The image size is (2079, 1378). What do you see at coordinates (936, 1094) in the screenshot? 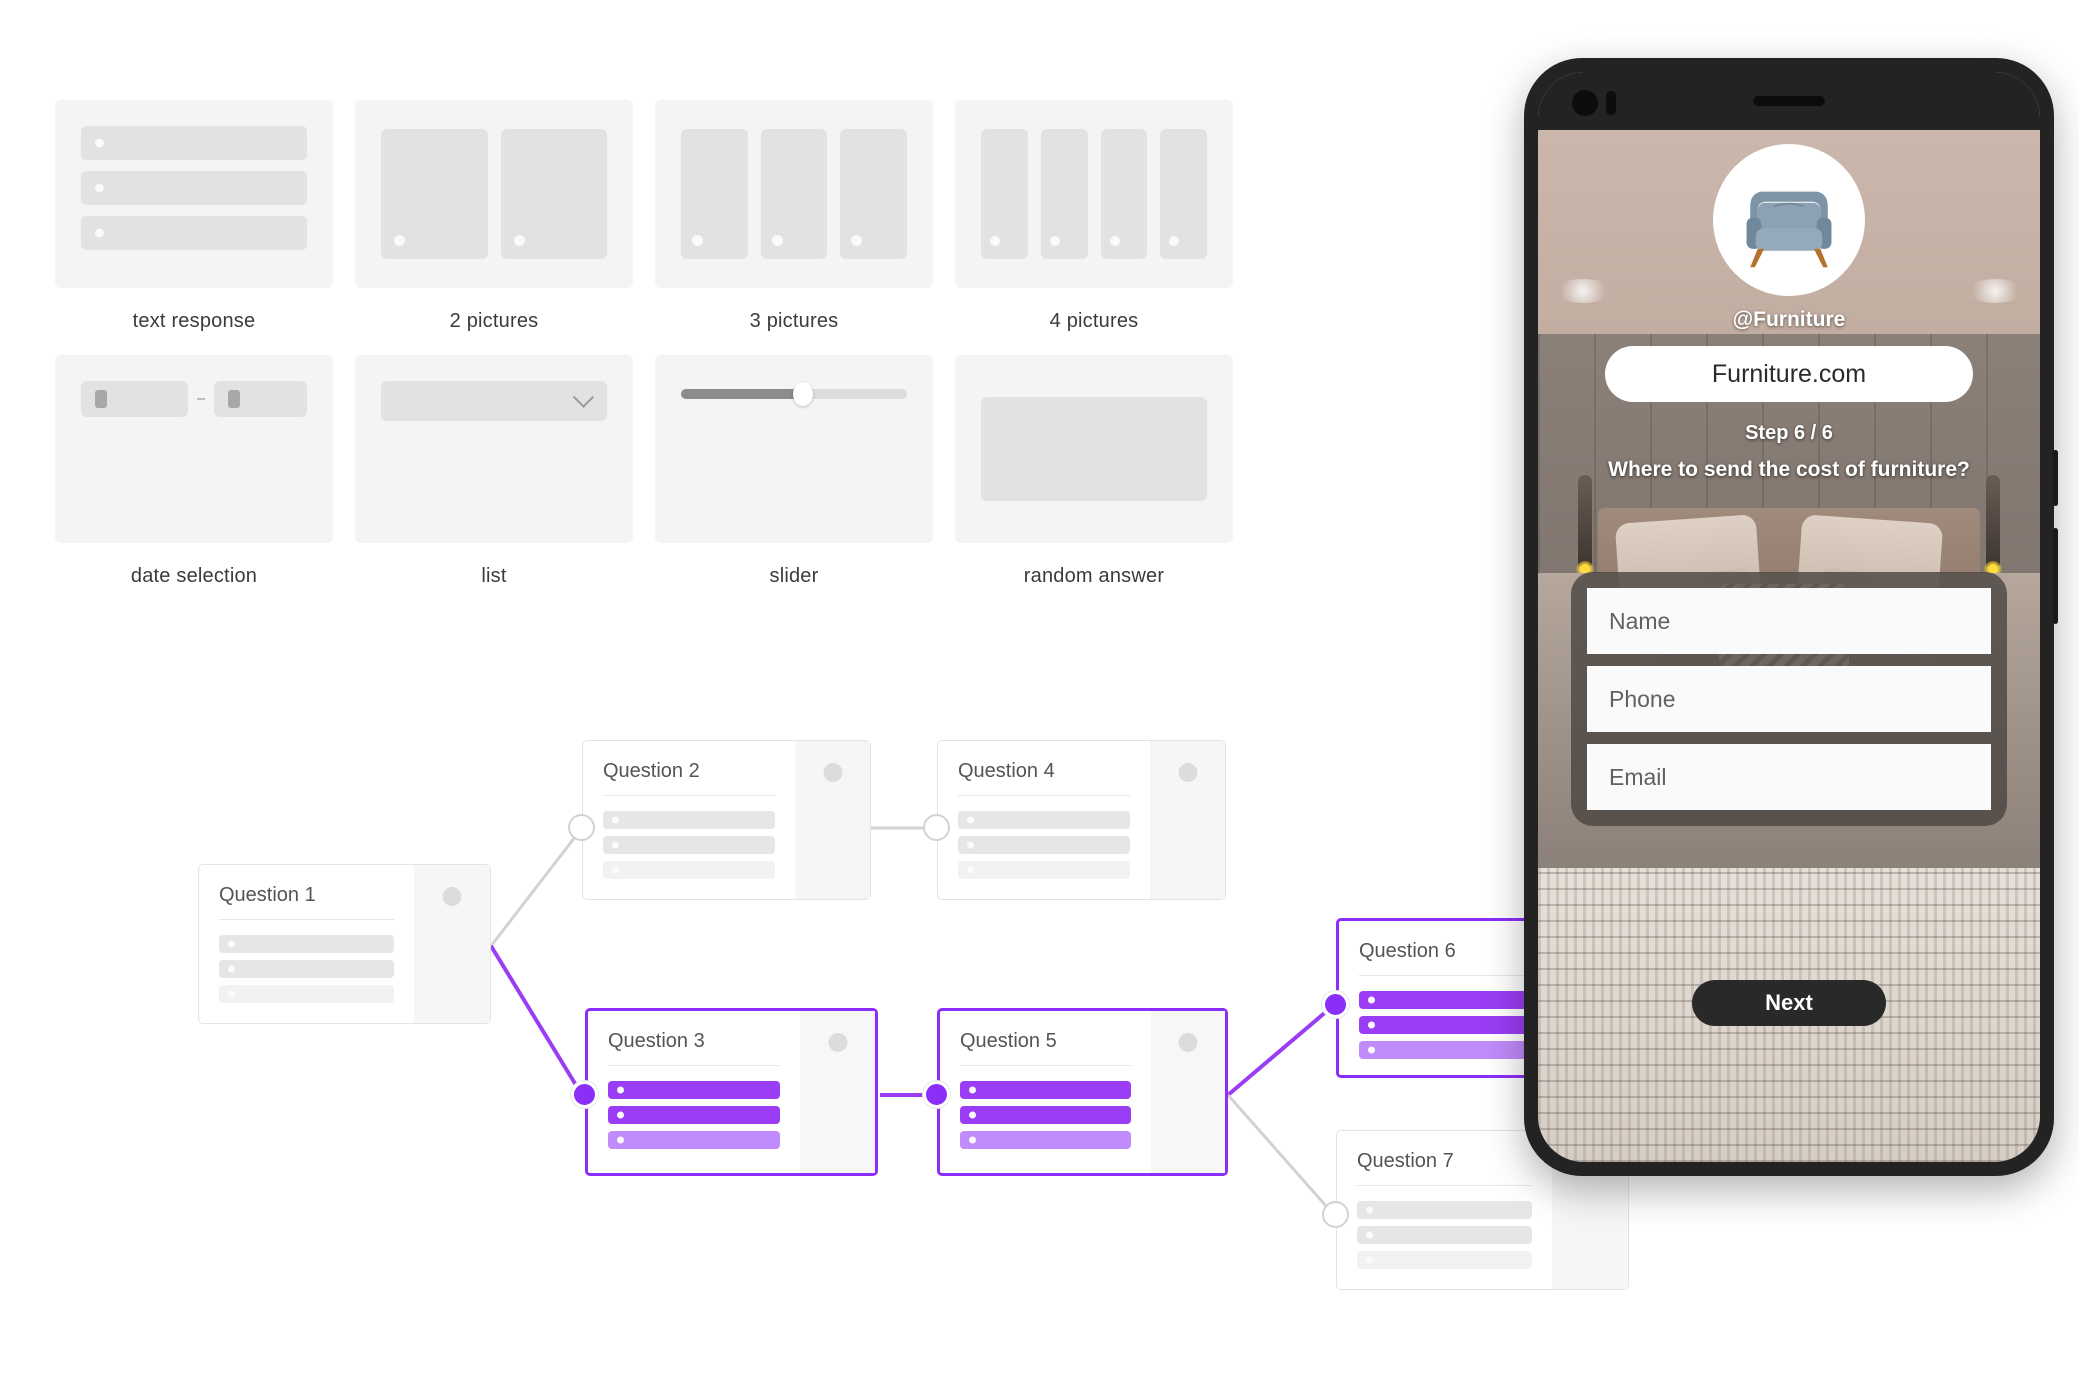
I see `connector-node-q5-in` at bounding box center [936, 1094].